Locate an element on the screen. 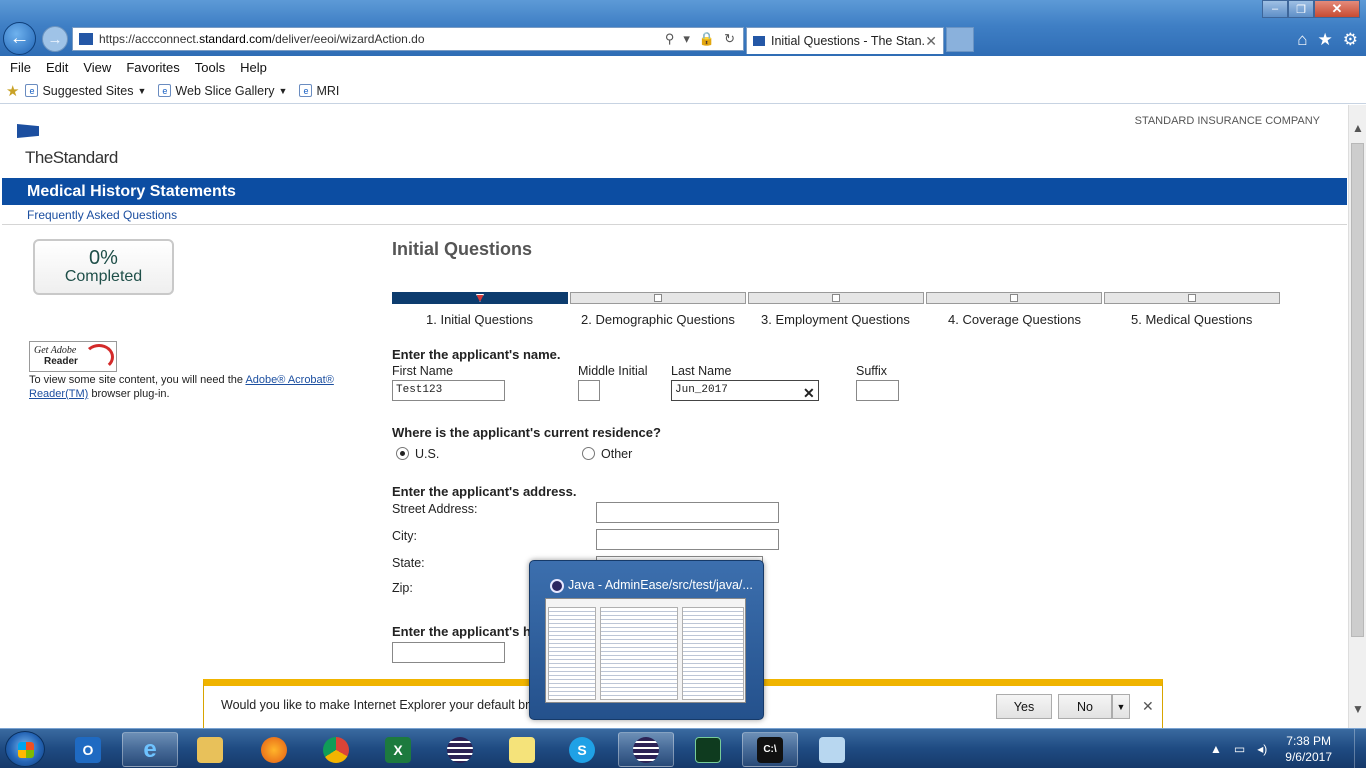  logo-text: TheStandard is located at coordinates (71, 158).